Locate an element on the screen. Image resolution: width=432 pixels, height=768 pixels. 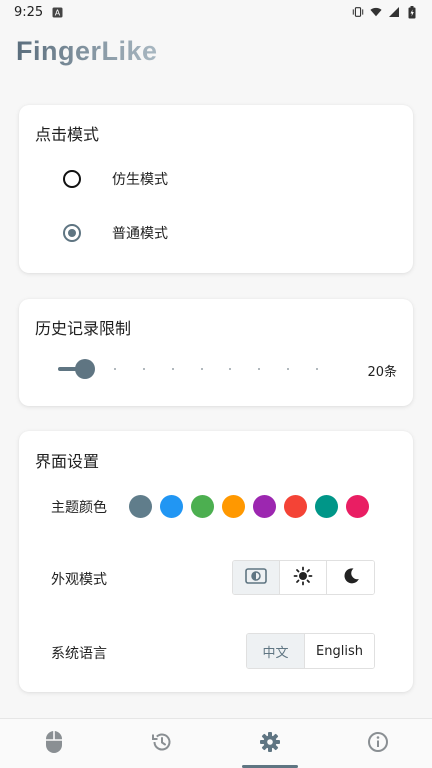
nav-item-history is located at coordinates (162, 743).